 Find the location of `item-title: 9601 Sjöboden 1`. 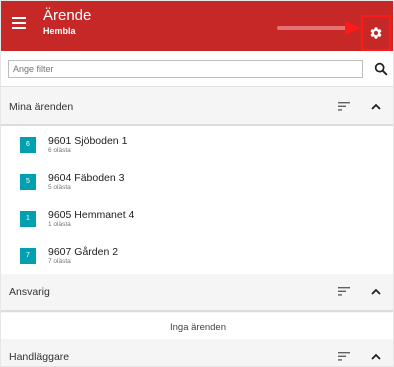

item-title: 9601 Sjöboden 1 is located at coordinates (88, 141).